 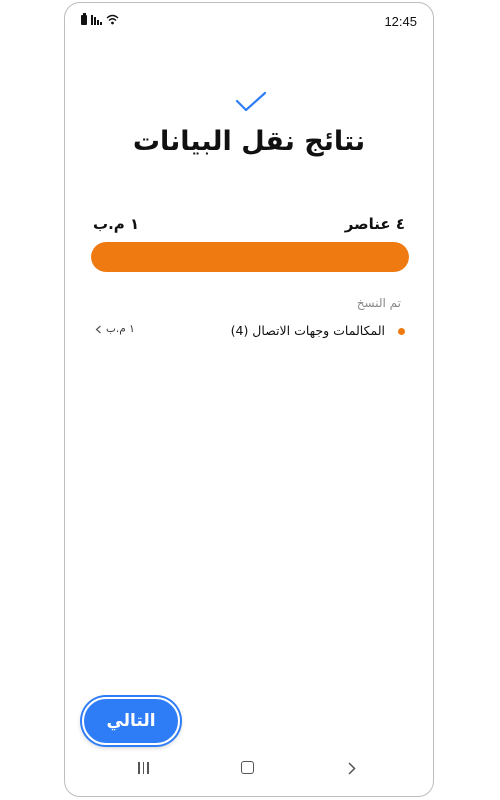 I want to click on chevron-left-icon, so click(x=98, y=329).